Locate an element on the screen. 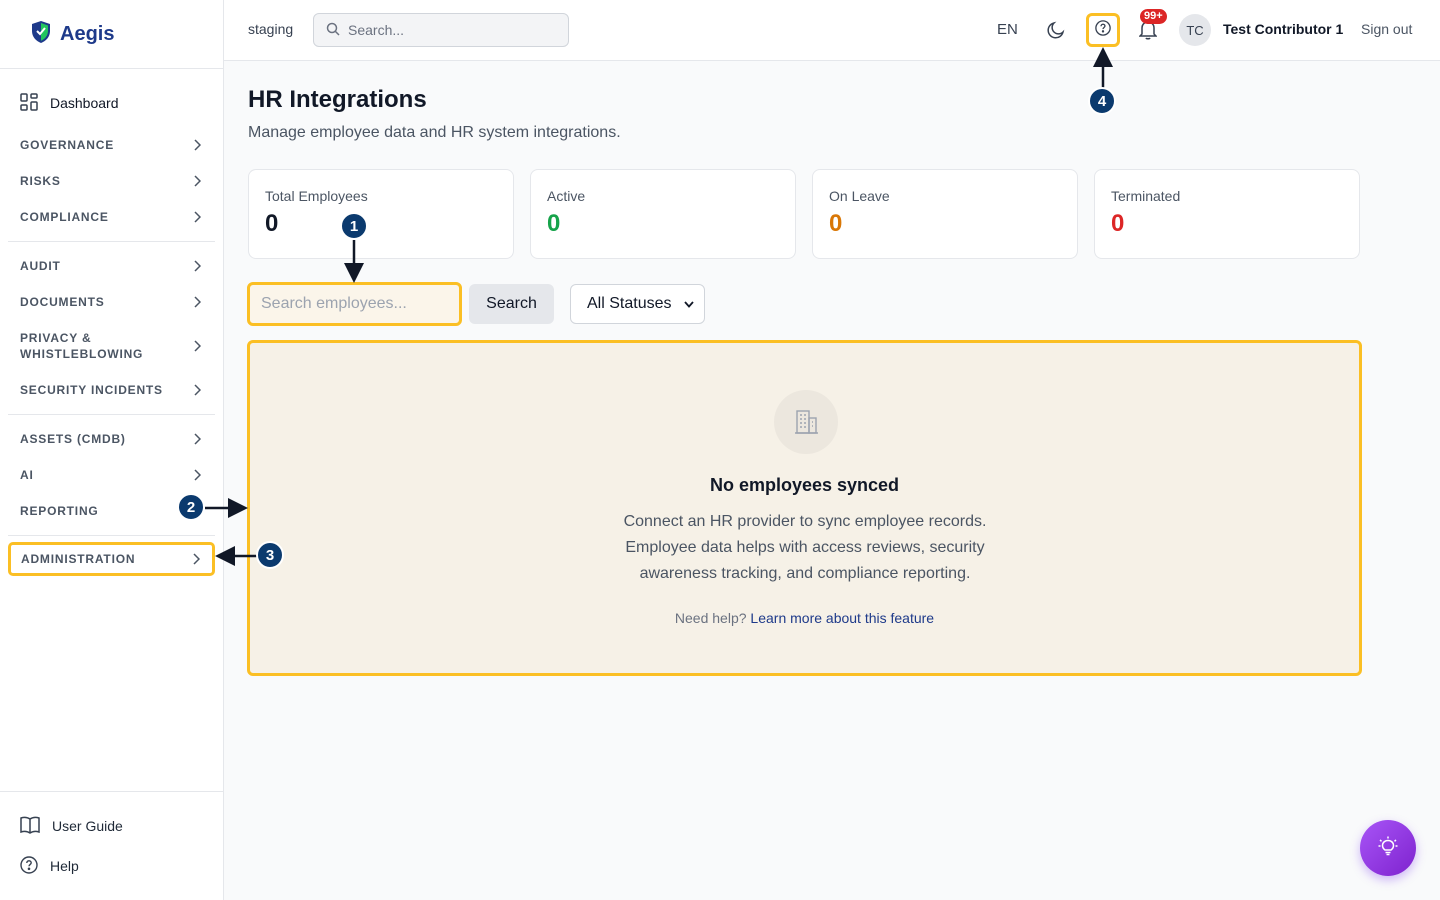  sidebar-item-administration: ADMINISTRATION is located at coordinates (111, 559).